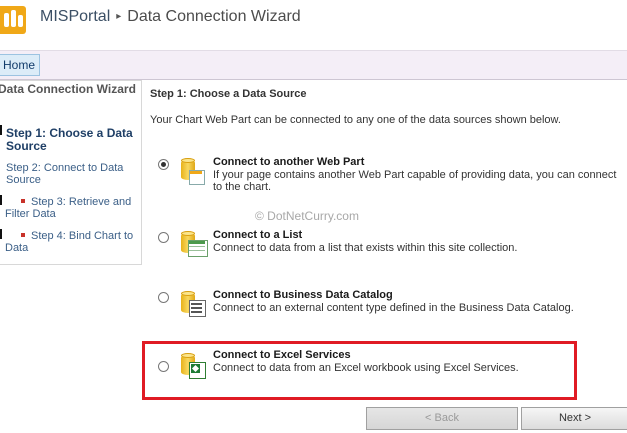 The width and height of the screenshot is (627, 433). Describe the element at coordinates (163, 297) in the screenshot. I see `radio-business-data-catalog` at that location.